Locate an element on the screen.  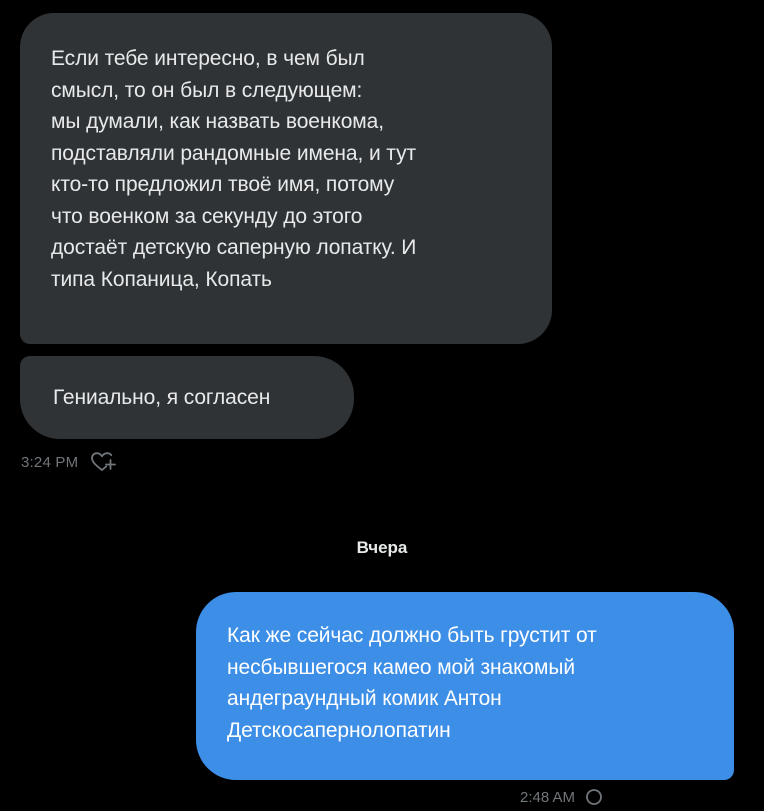
message-text-line: Гениально, я согласен is located at coordinates (162, 397).